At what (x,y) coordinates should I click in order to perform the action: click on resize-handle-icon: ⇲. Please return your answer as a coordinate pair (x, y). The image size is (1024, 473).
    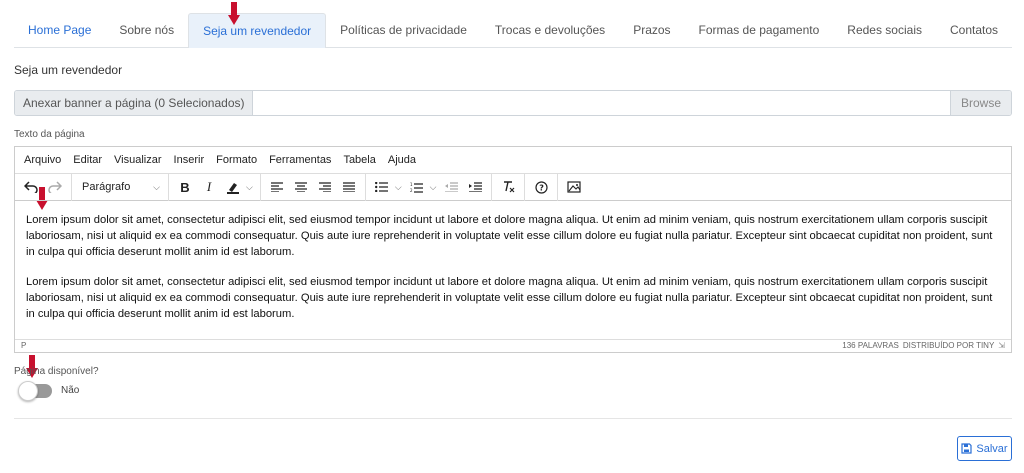
    Looking at the image, I should click on (1001, 345).